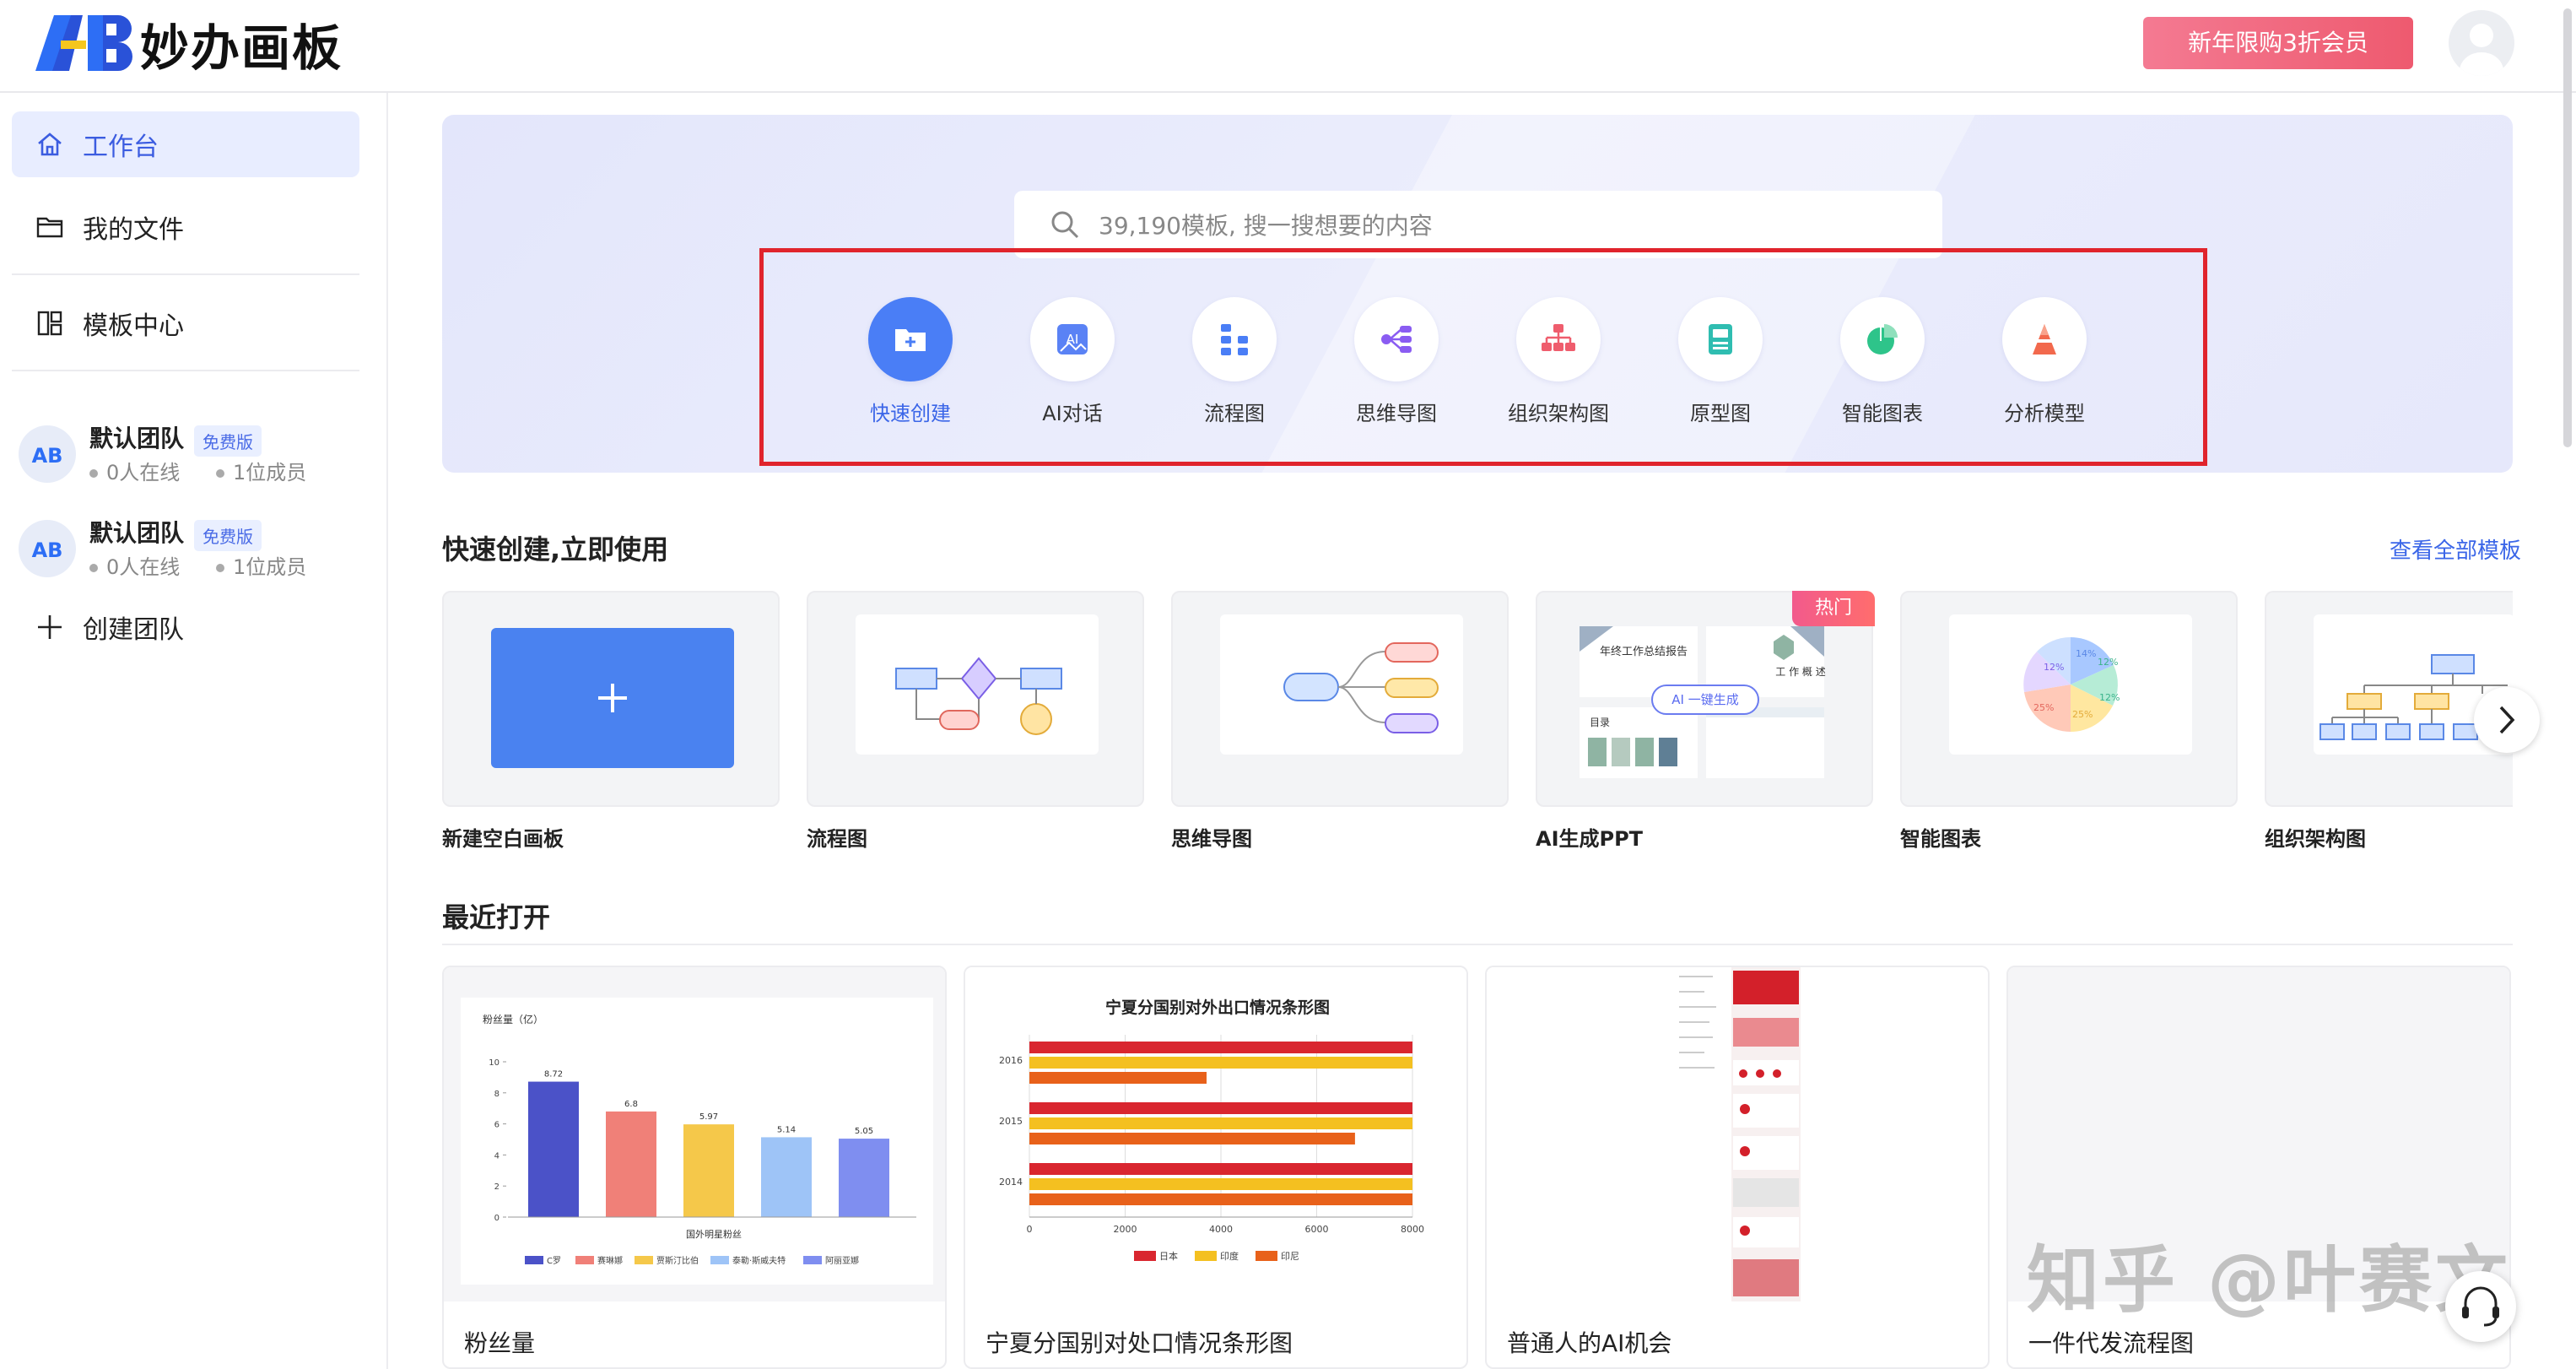 Image resolution: width=2576 pixels, height=1369 pixels. What do you see at coordinates (2455, 549) in the screenshot?
I see `view-all-templates-link: 查看全部模板` at bounding box center [2455, 549].